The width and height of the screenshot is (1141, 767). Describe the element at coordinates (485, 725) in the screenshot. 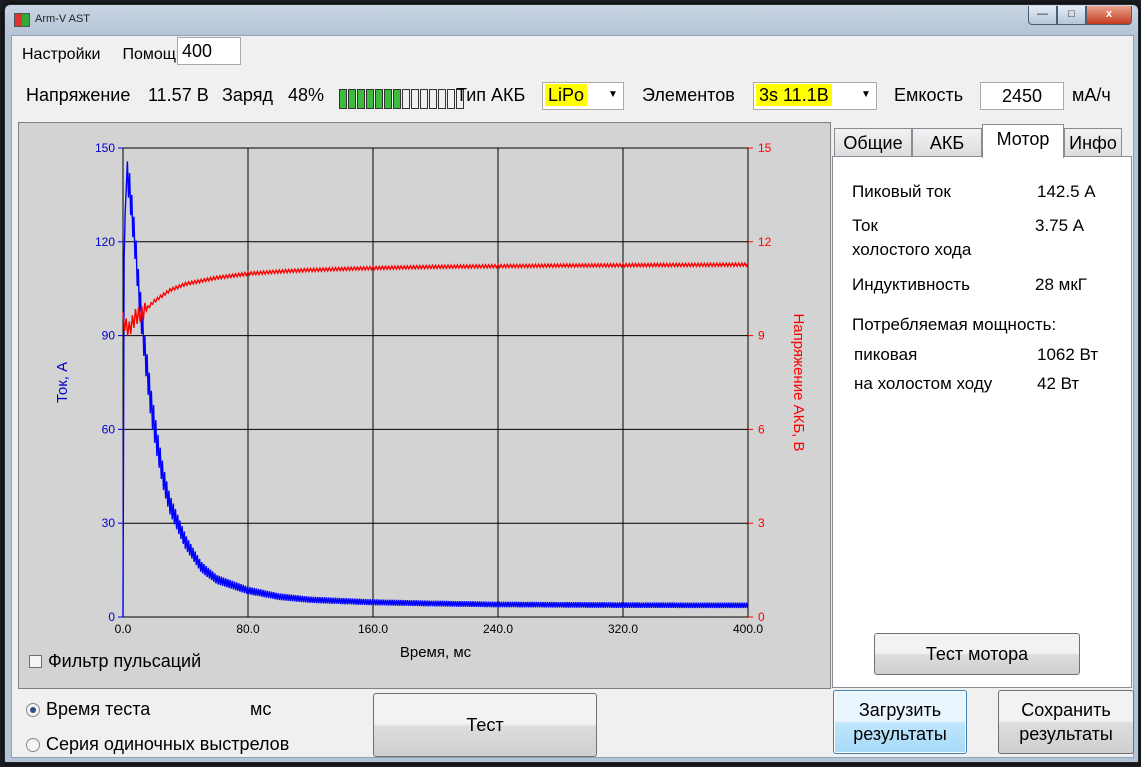

I see `test-button: Тест` at that location.